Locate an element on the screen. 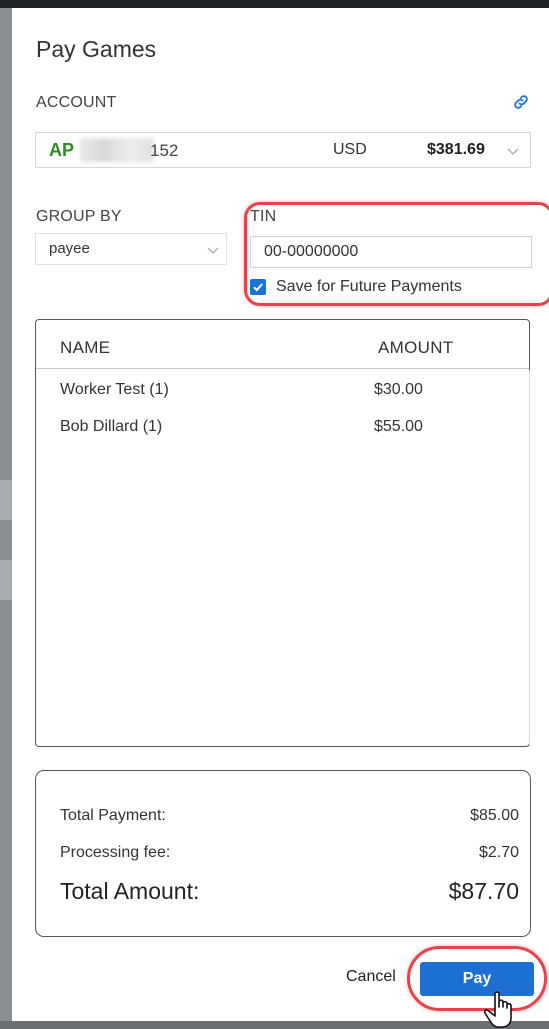  table-row-amount: $55.00 is located at coordinates (398, 426).